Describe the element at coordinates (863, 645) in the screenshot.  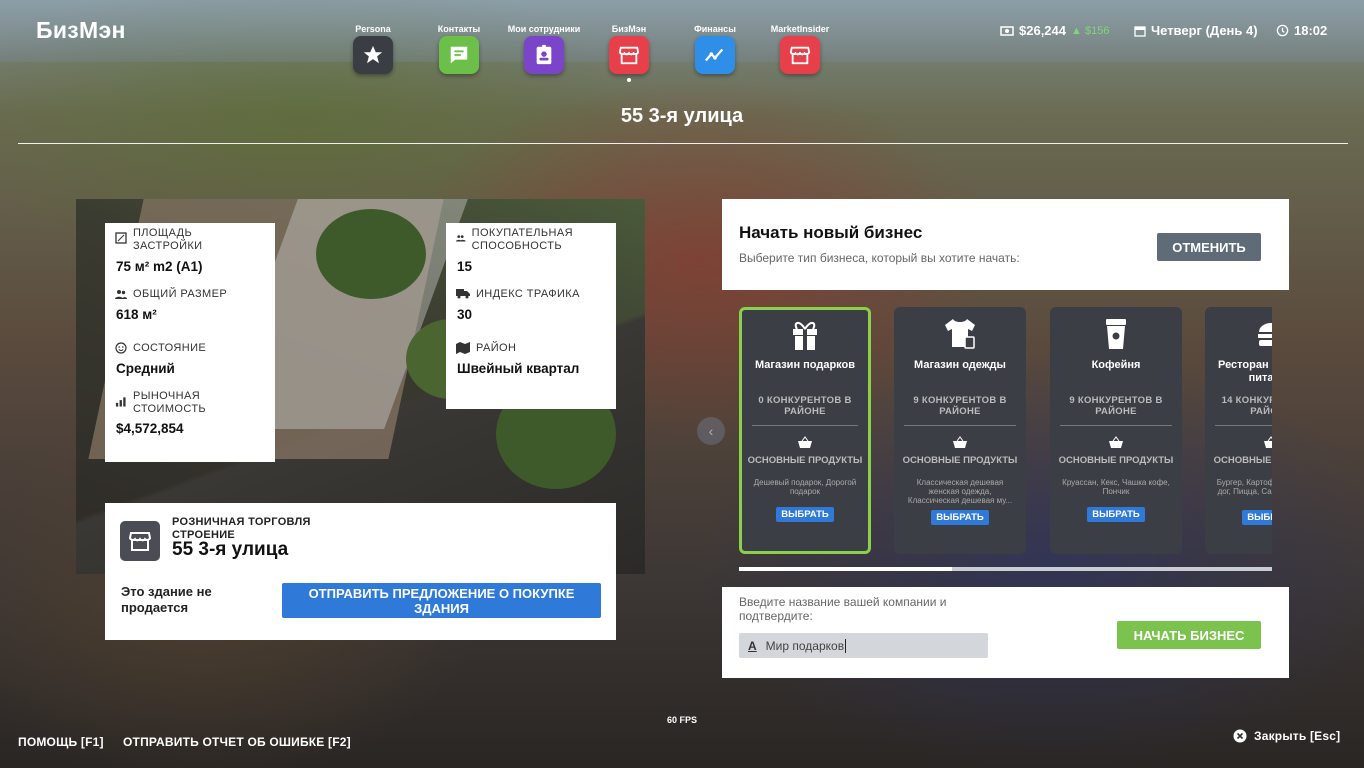
I see `company-name-input: A Мир подарков` at that location.